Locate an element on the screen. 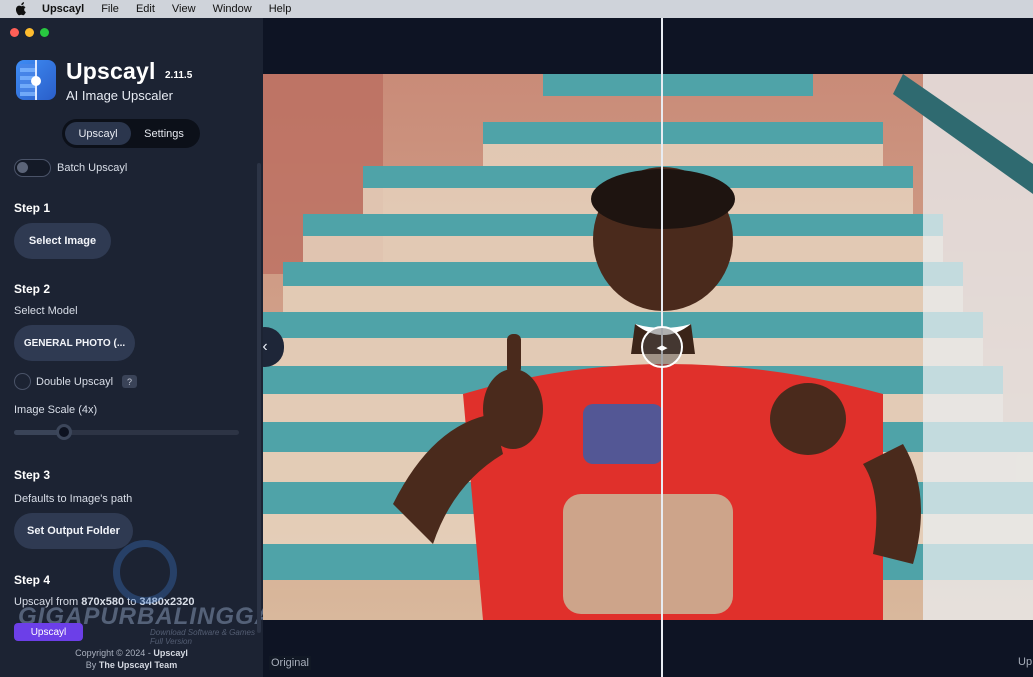 Image resolution: width=1033 pixels, height=677 pixels. help-icon: ? is located at coordinates (129, 381).